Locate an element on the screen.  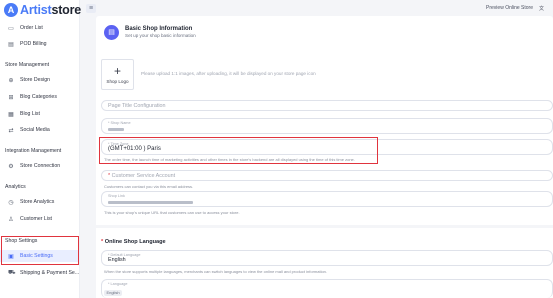
share-icon: ⇄ is located at coordinates (11, 130).